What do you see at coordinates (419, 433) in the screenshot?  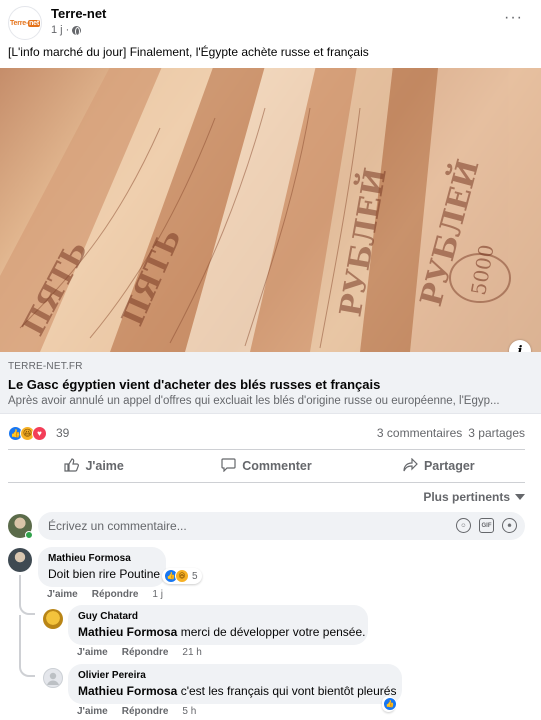 I see `comments-count: 3 commentaires` at bounding box center [419, 433].